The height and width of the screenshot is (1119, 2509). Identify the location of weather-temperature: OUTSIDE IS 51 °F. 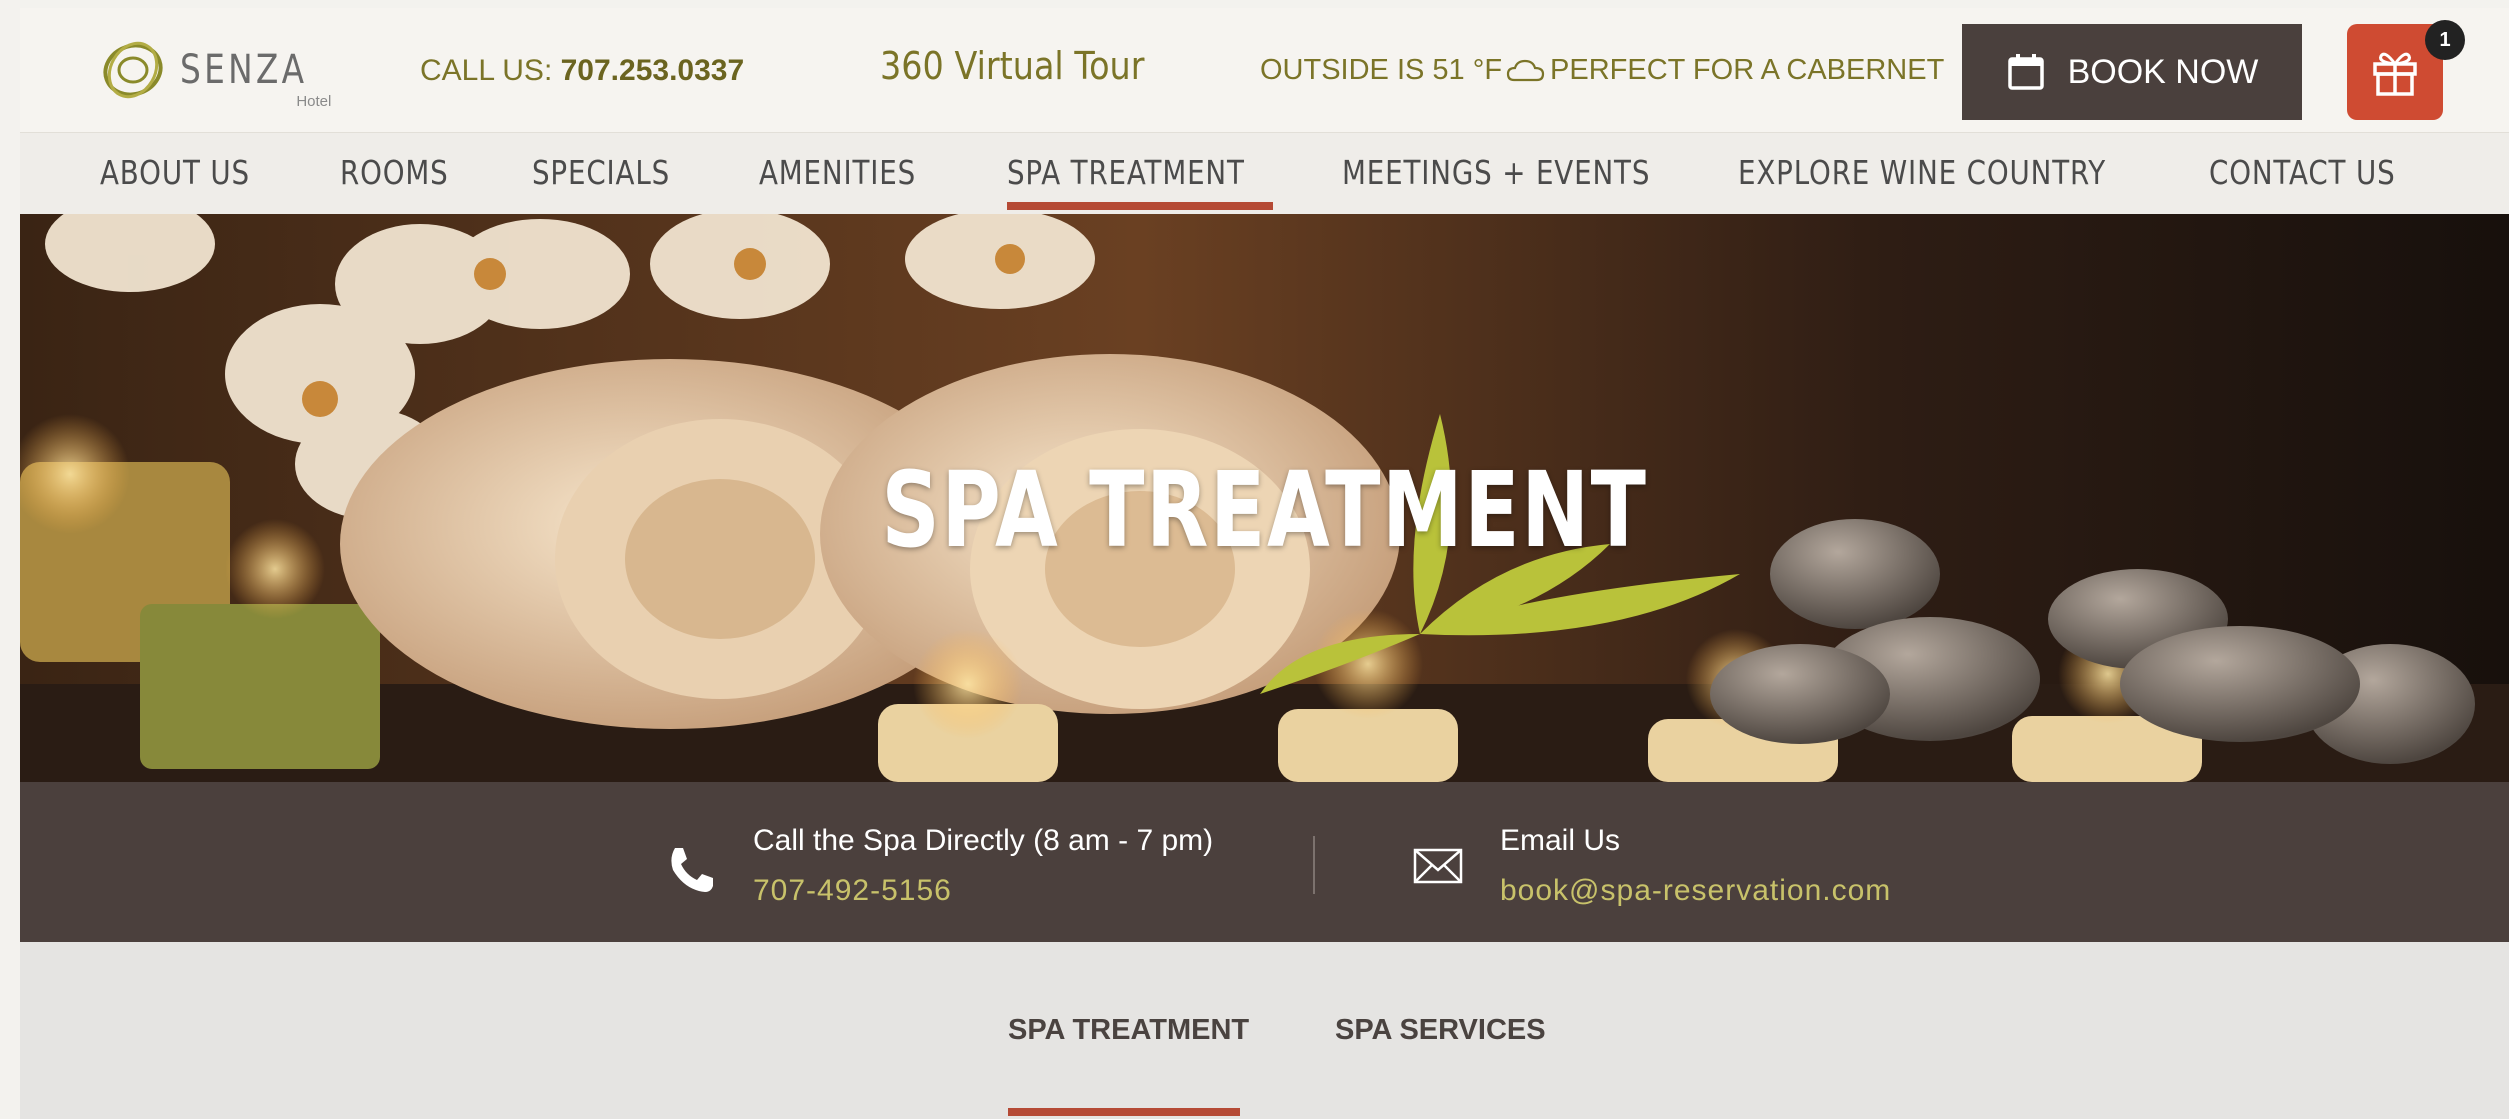
(1381, 70).